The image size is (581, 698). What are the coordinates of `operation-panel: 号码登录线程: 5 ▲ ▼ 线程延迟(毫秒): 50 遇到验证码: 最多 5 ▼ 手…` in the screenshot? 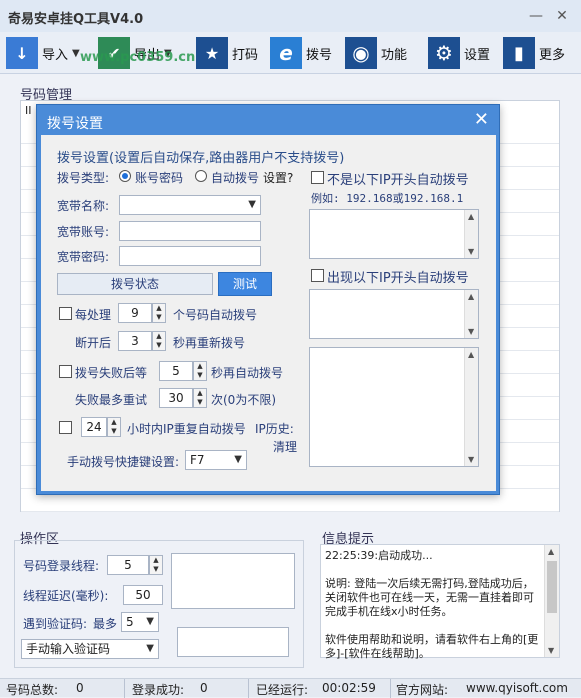 It's located at (159, 604).